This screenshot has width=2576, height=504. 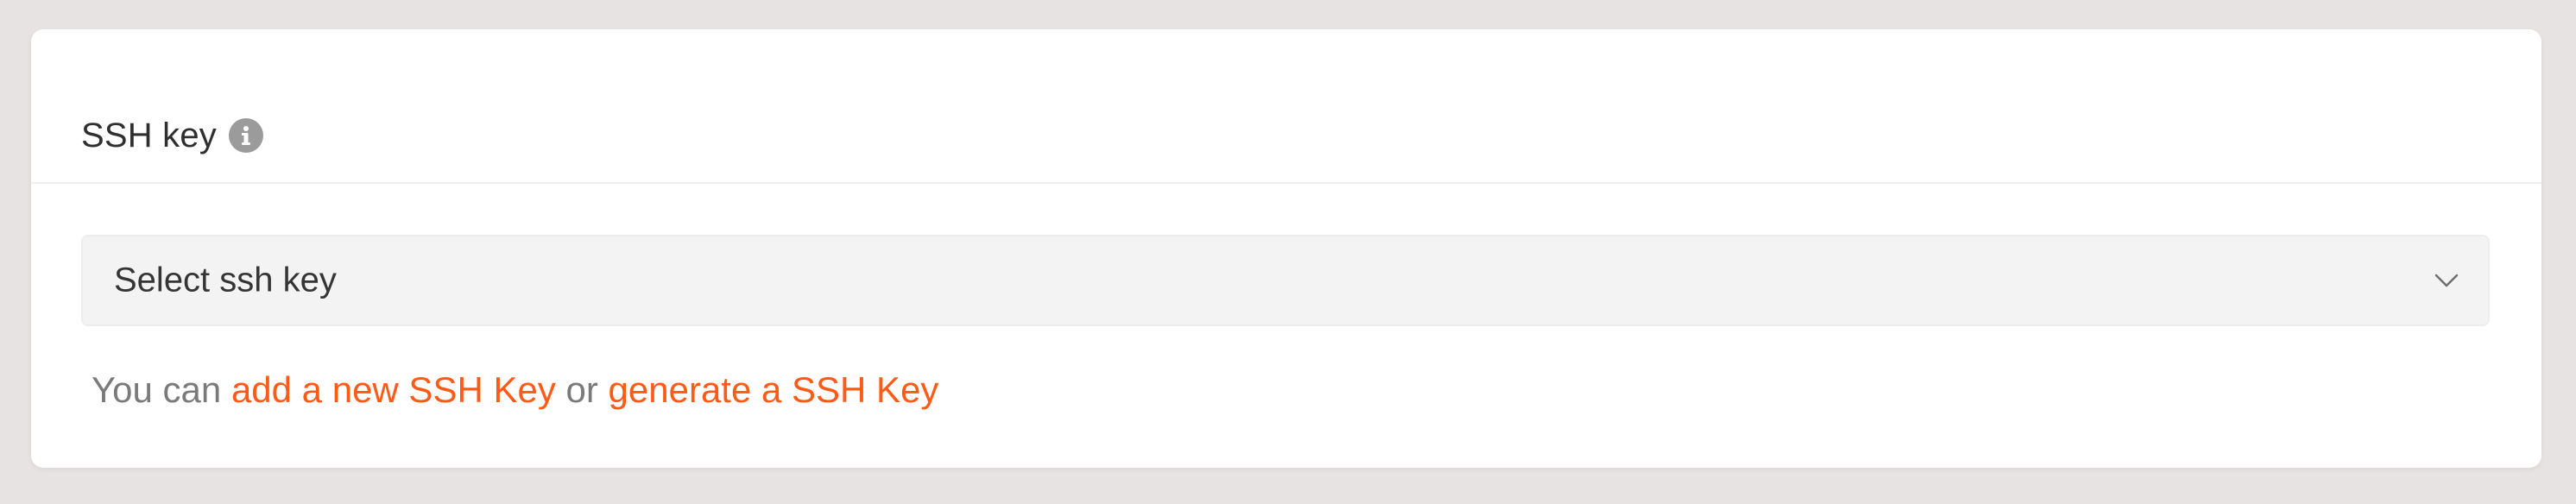 I want to click on title-row: SSH key, so click(x=172, y=136).